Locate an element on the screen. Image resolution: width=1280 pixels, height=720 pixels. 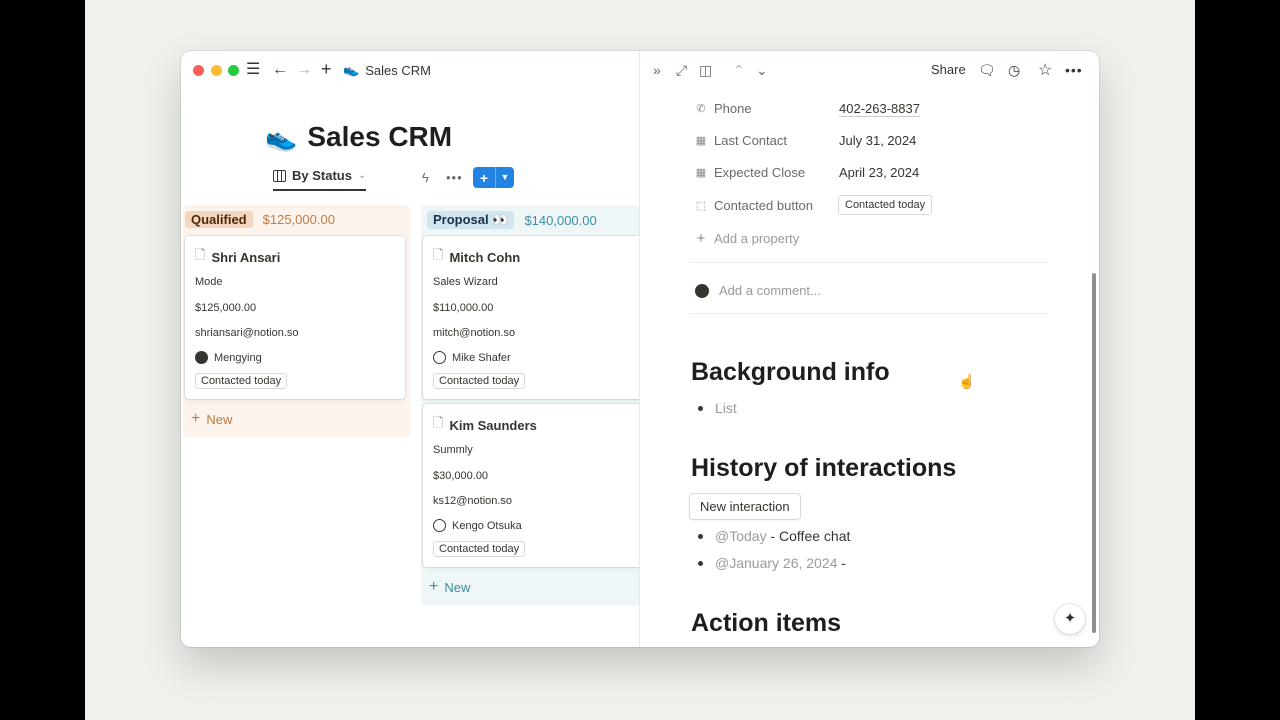
view-tab-label: By Status is located at coordinates (322, 175).